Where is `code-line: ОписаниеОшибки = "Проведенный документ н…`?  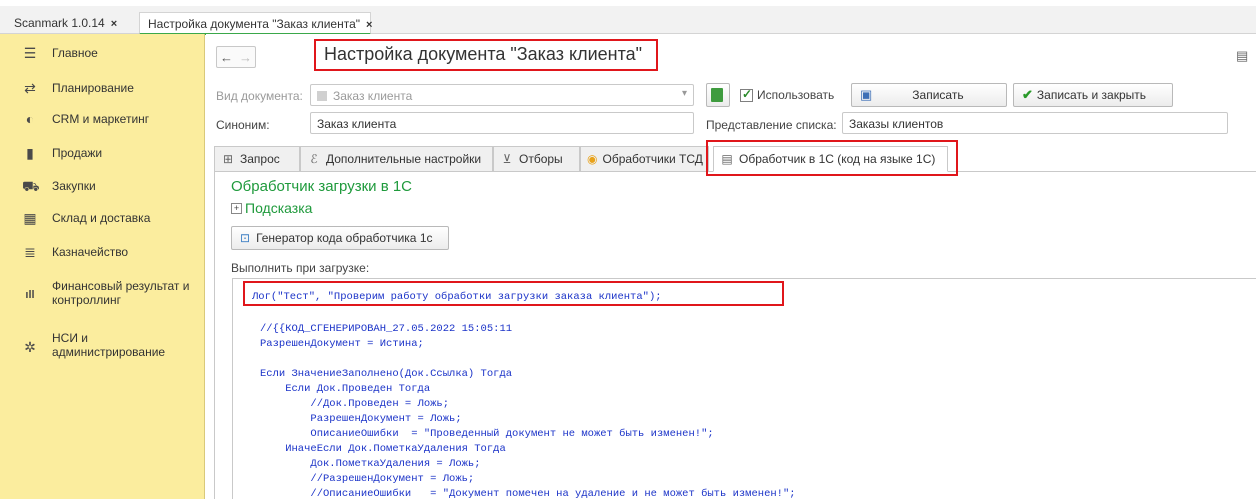
code-line: ОписаниеОшибки = "Проведенный документ н… is located at coordinates (487, 434).